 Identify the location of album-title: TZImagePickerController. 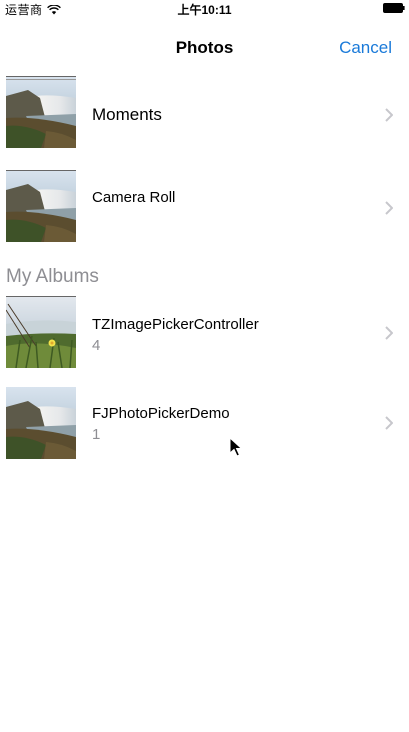
(175, 324).